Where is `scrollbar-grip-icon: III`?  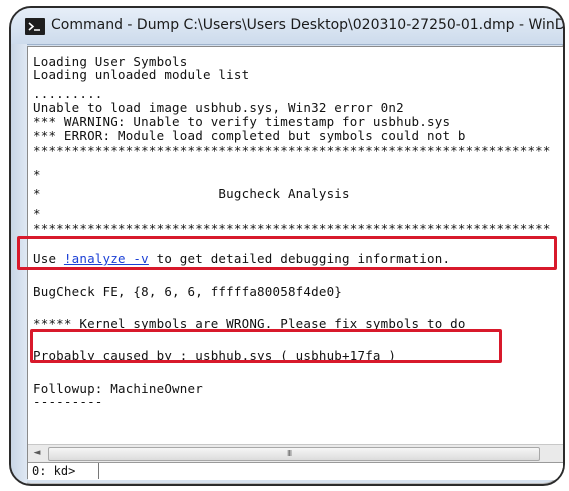 scrollbar-grip-icon: III is located at coordinates (289, 453).